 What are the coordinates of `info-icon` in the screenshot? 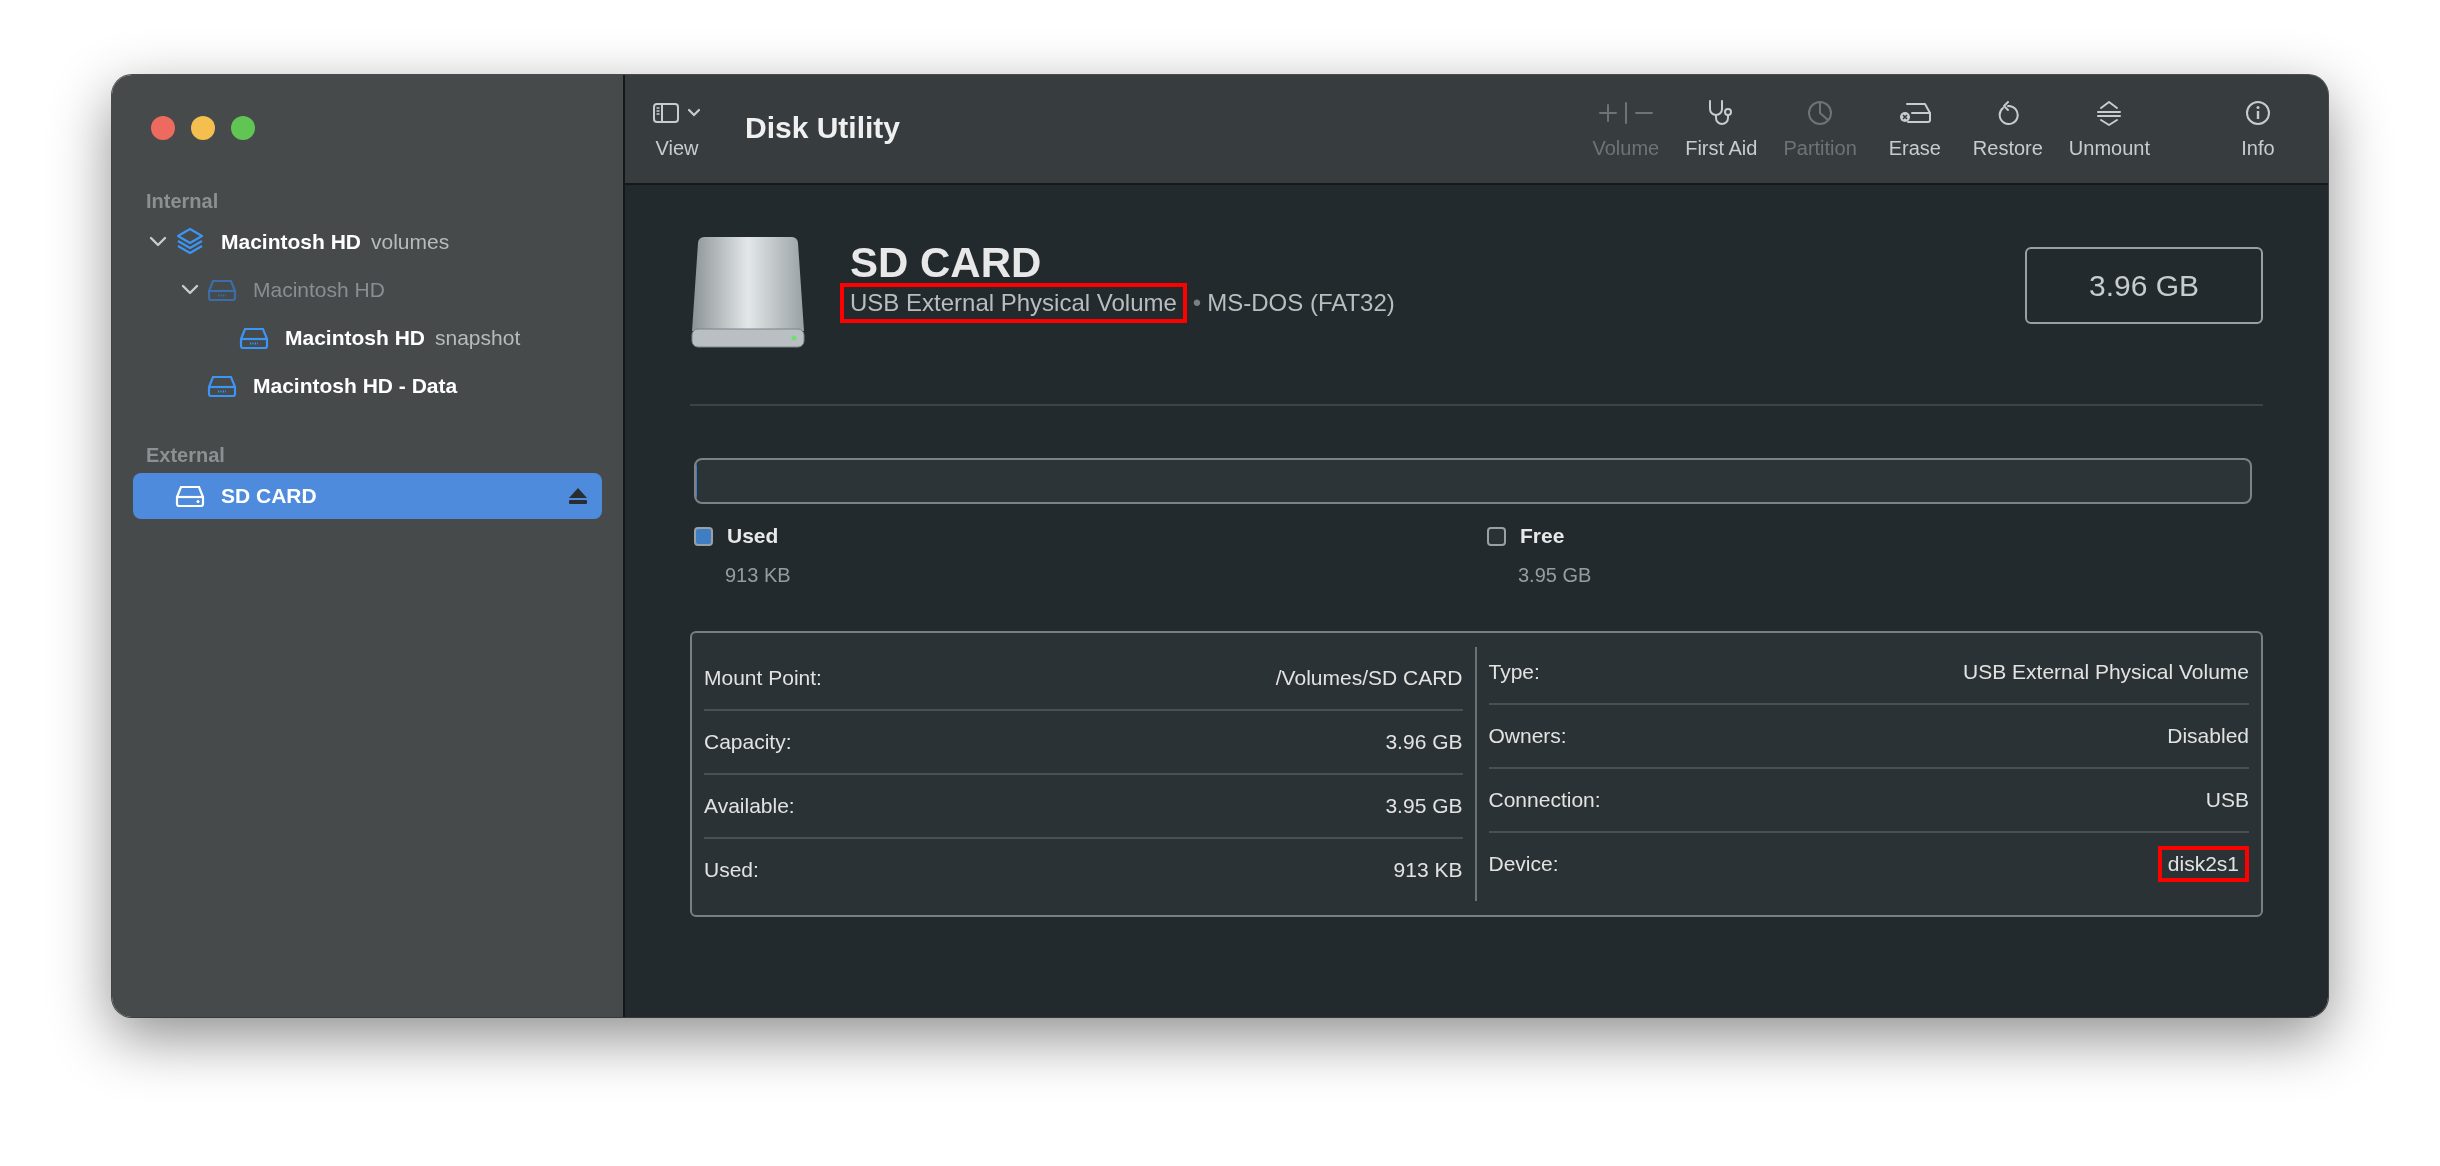 It's located at (2258, 112).